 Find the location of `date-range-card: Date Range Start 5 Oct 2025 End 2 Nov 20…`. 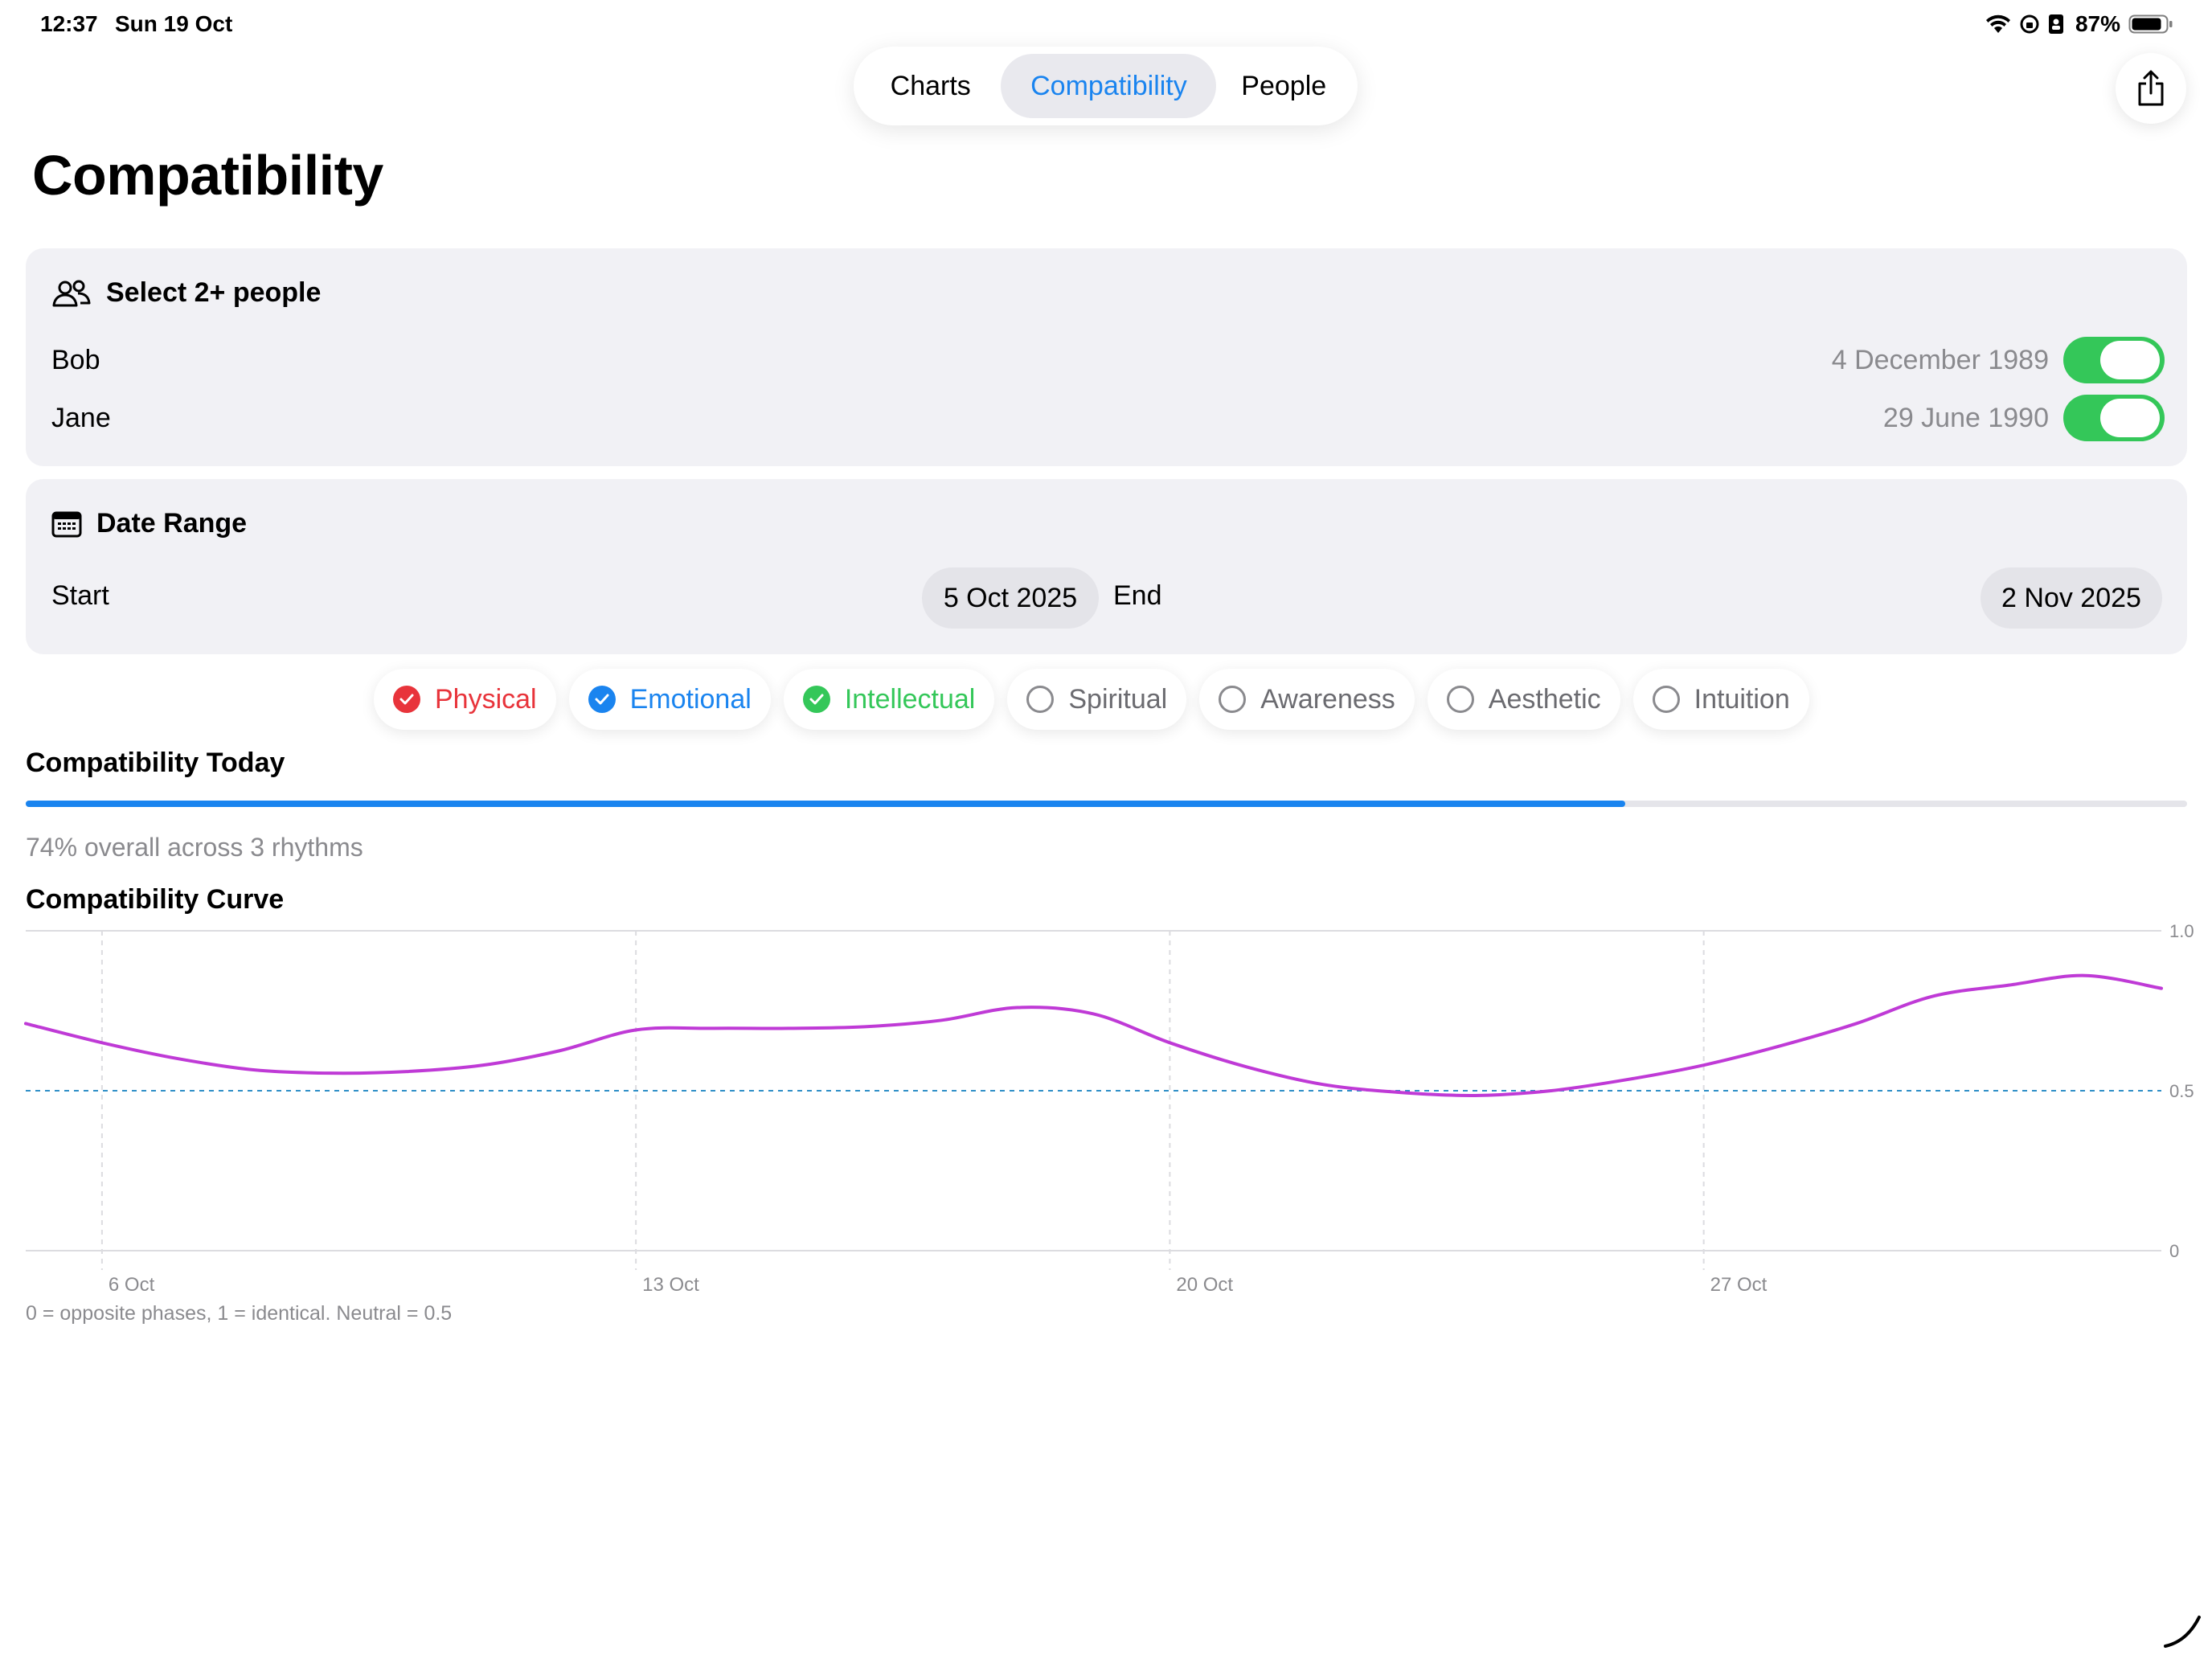

date-range-card: Date Range Start 5 Oct 2025 End 2 Nov 20… is located at coordinates (1106, 566).